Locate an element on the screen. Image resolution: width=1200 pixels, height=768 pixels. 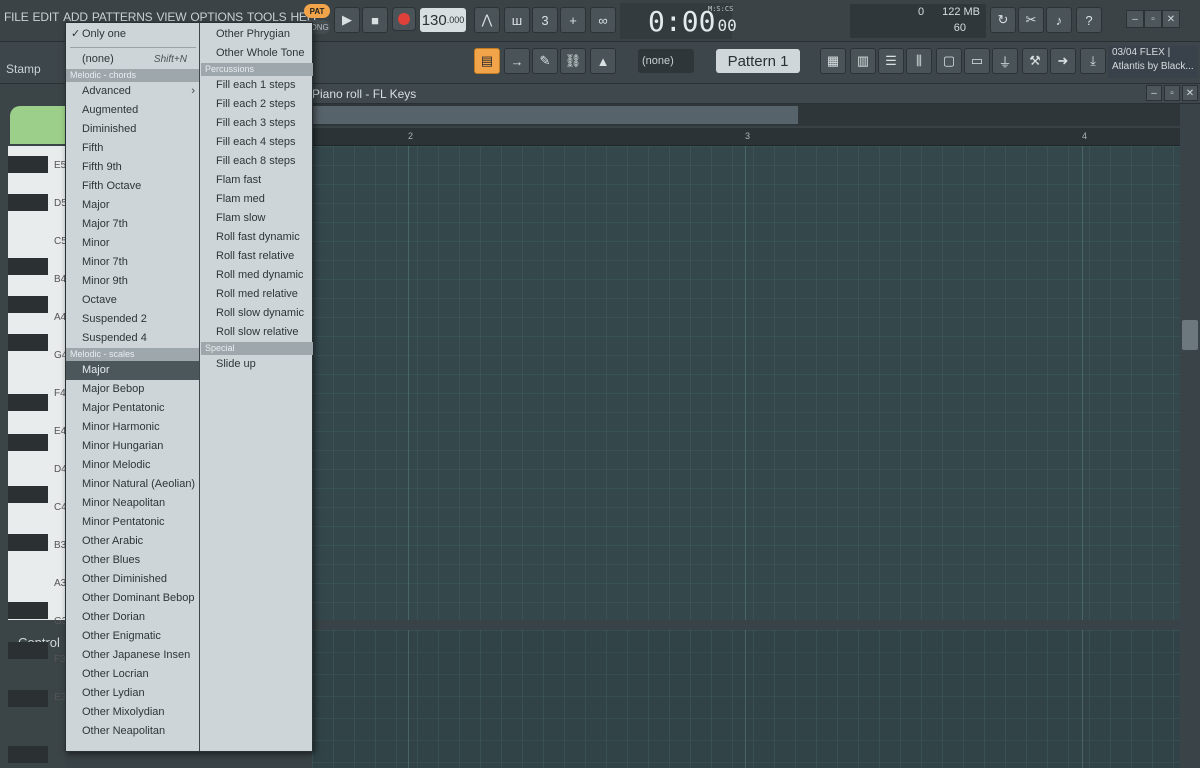
cut-icon: ✂ is located at coordinates (1031, 20).